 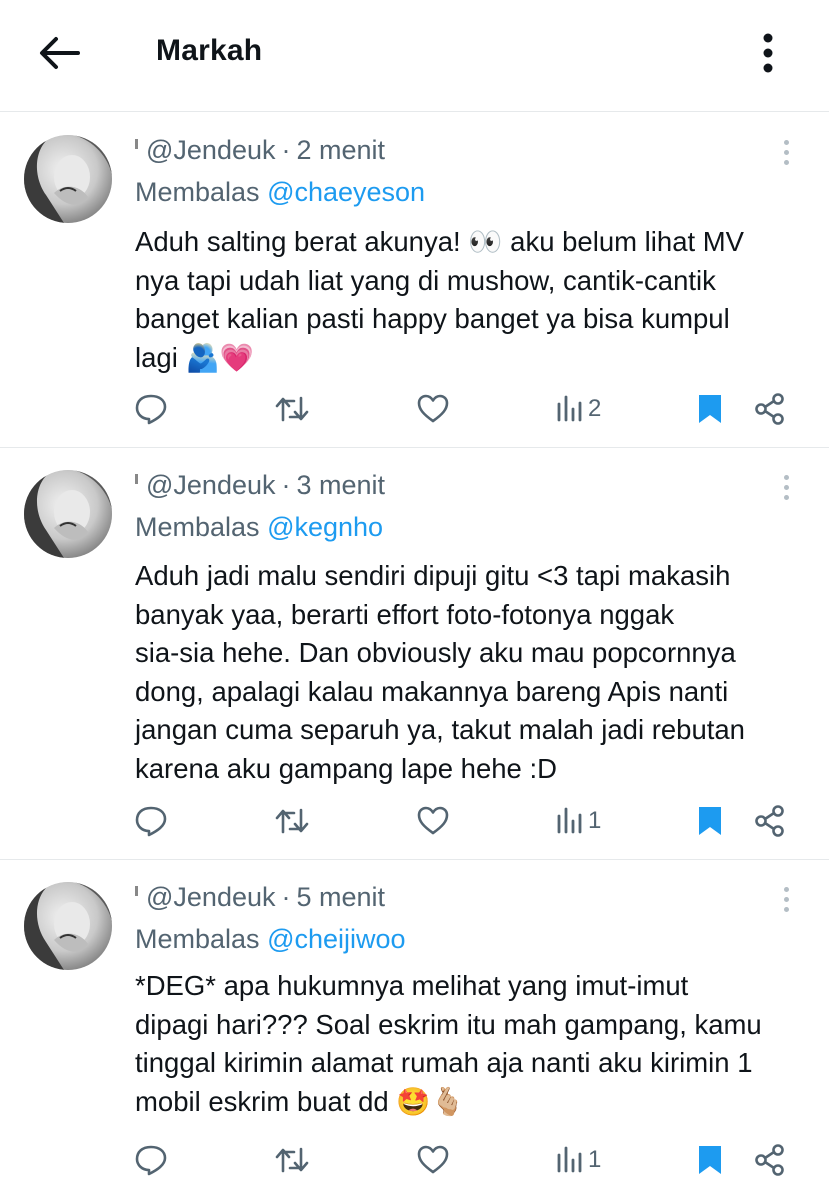 I want to click on reply-mention-link: @kegnho, so click(x=325, y=527).